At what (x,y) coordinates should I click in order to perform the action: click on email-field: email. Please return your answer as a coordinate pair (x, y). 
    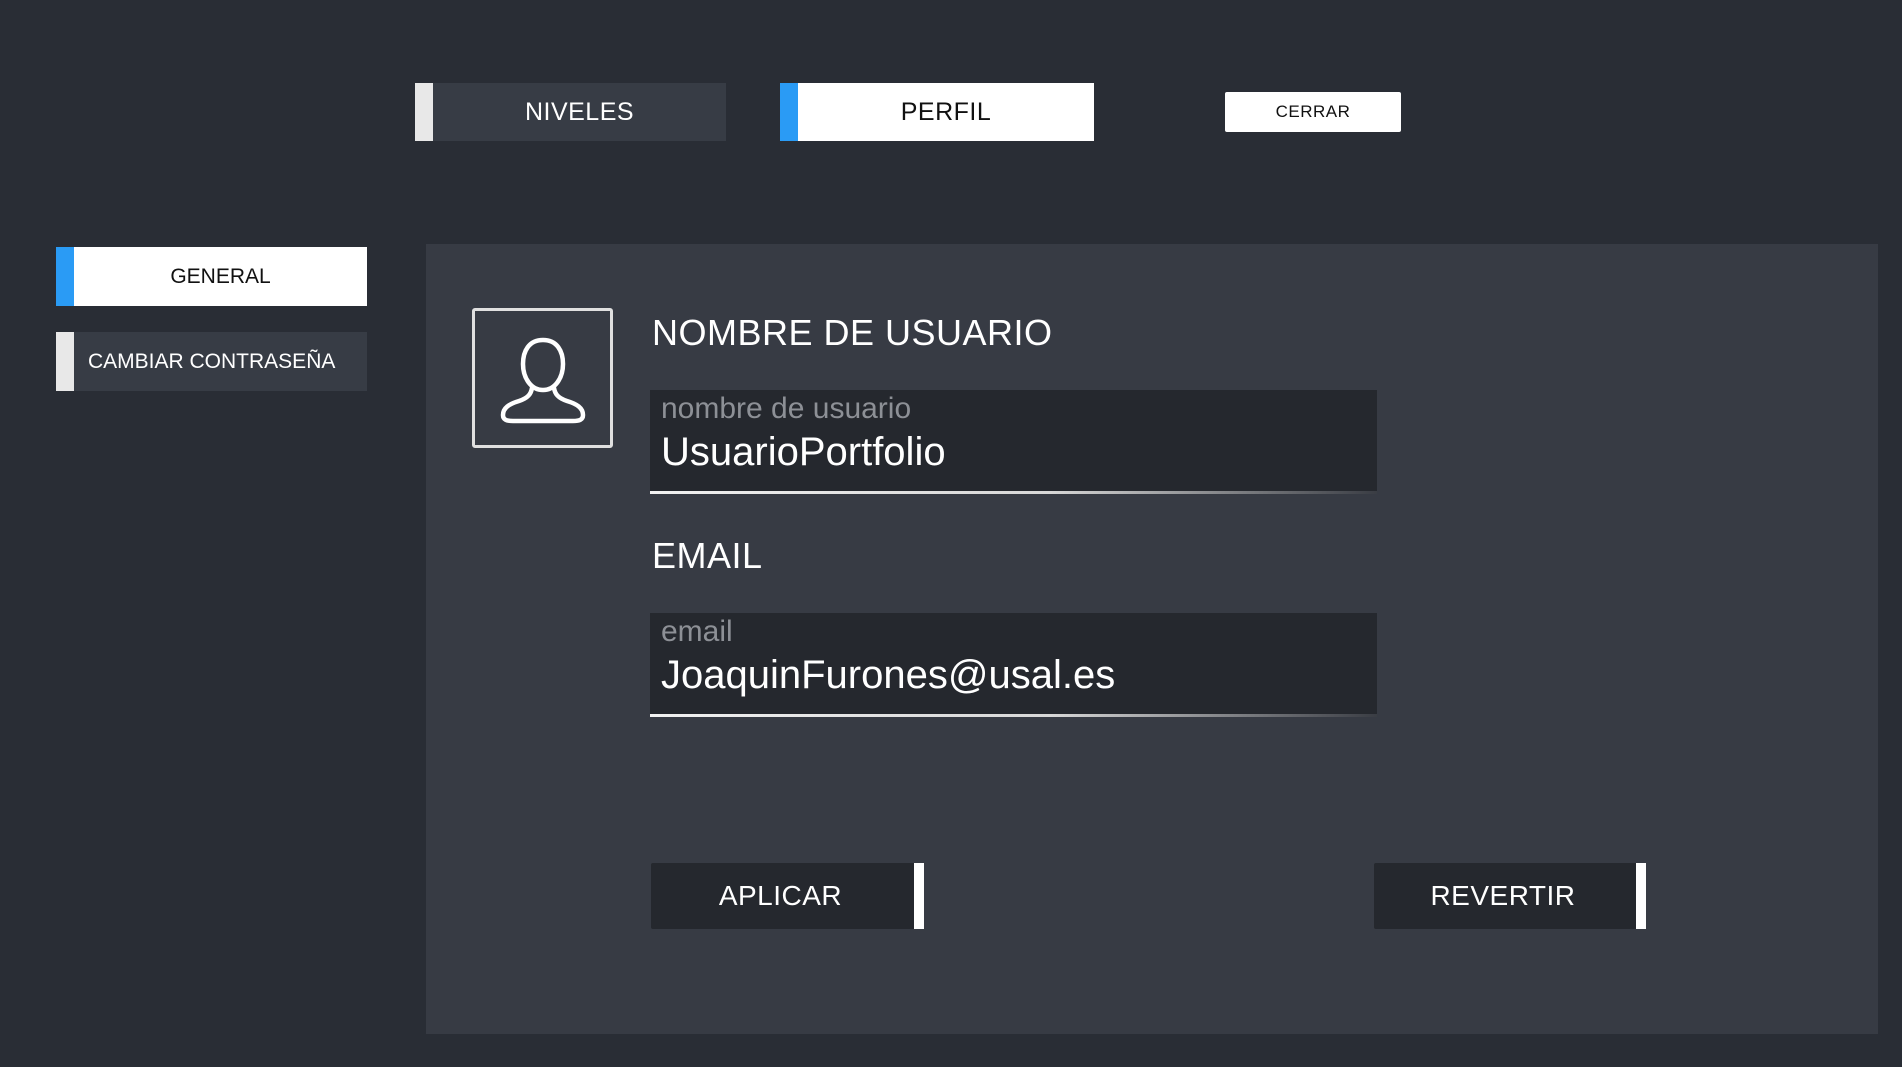
    Looking at the image, I should click on (1013, 665).